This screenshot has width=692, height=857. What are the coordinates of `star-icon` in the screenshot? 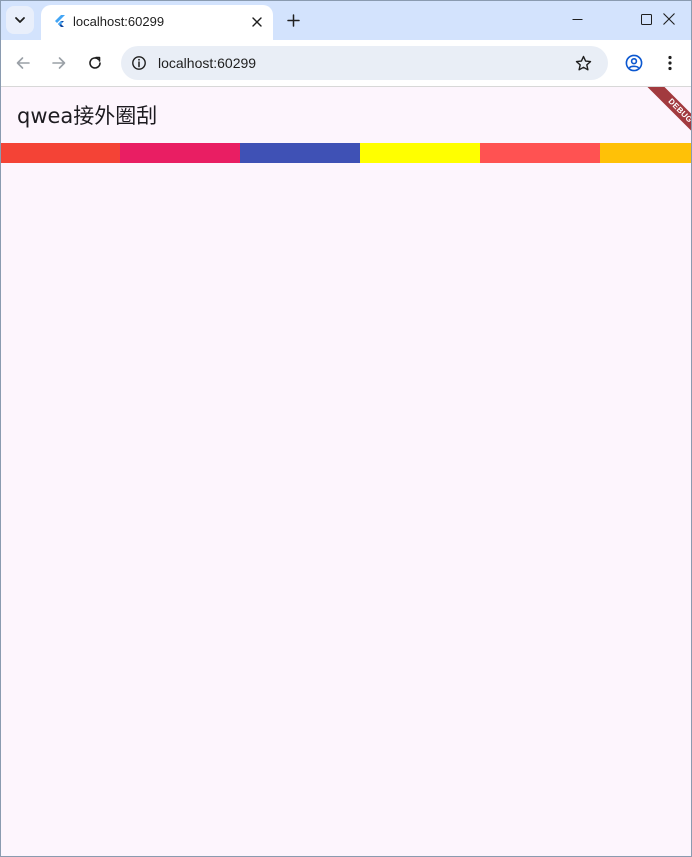 It's located at (583, 62).